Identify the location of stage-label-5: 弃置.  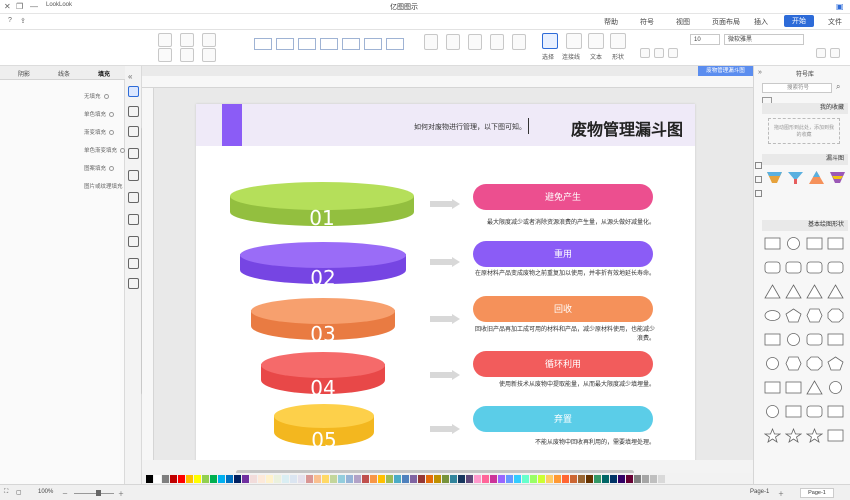
(563, 419).